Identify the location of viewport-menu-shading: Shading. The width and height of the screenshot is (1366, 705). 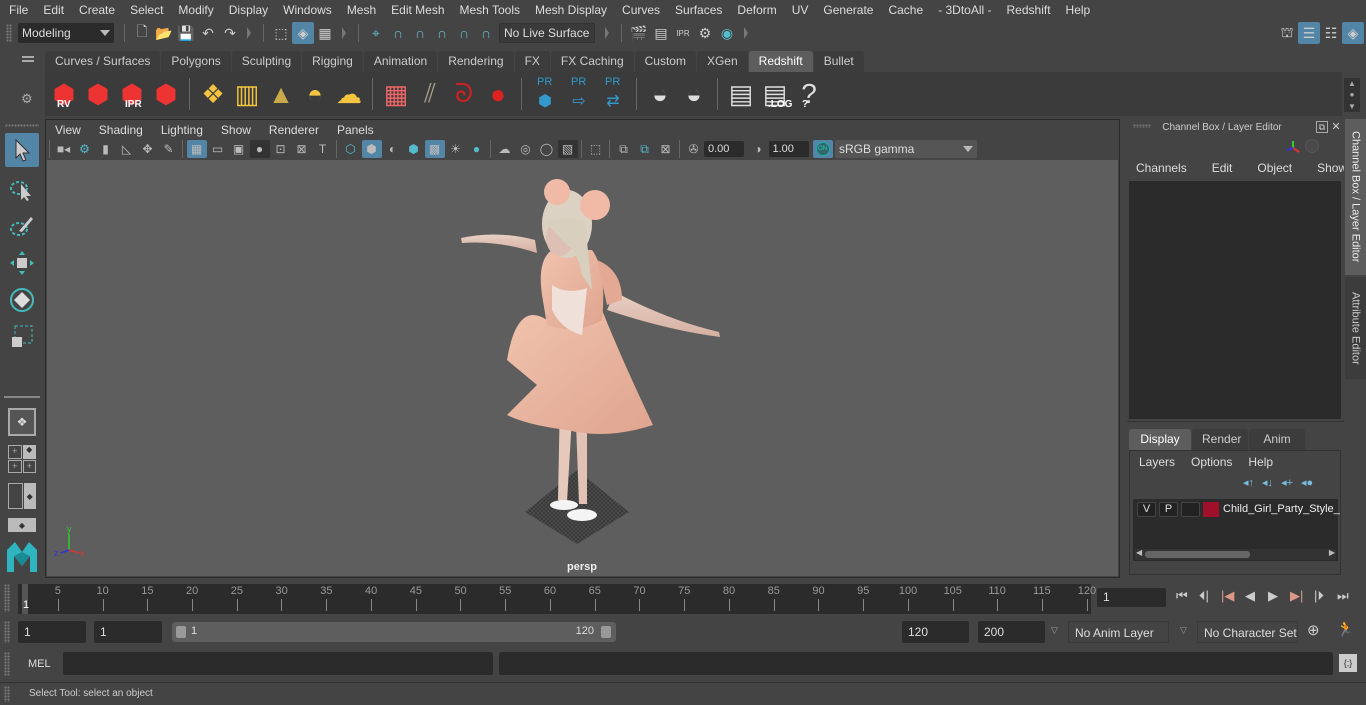
(121, 130).